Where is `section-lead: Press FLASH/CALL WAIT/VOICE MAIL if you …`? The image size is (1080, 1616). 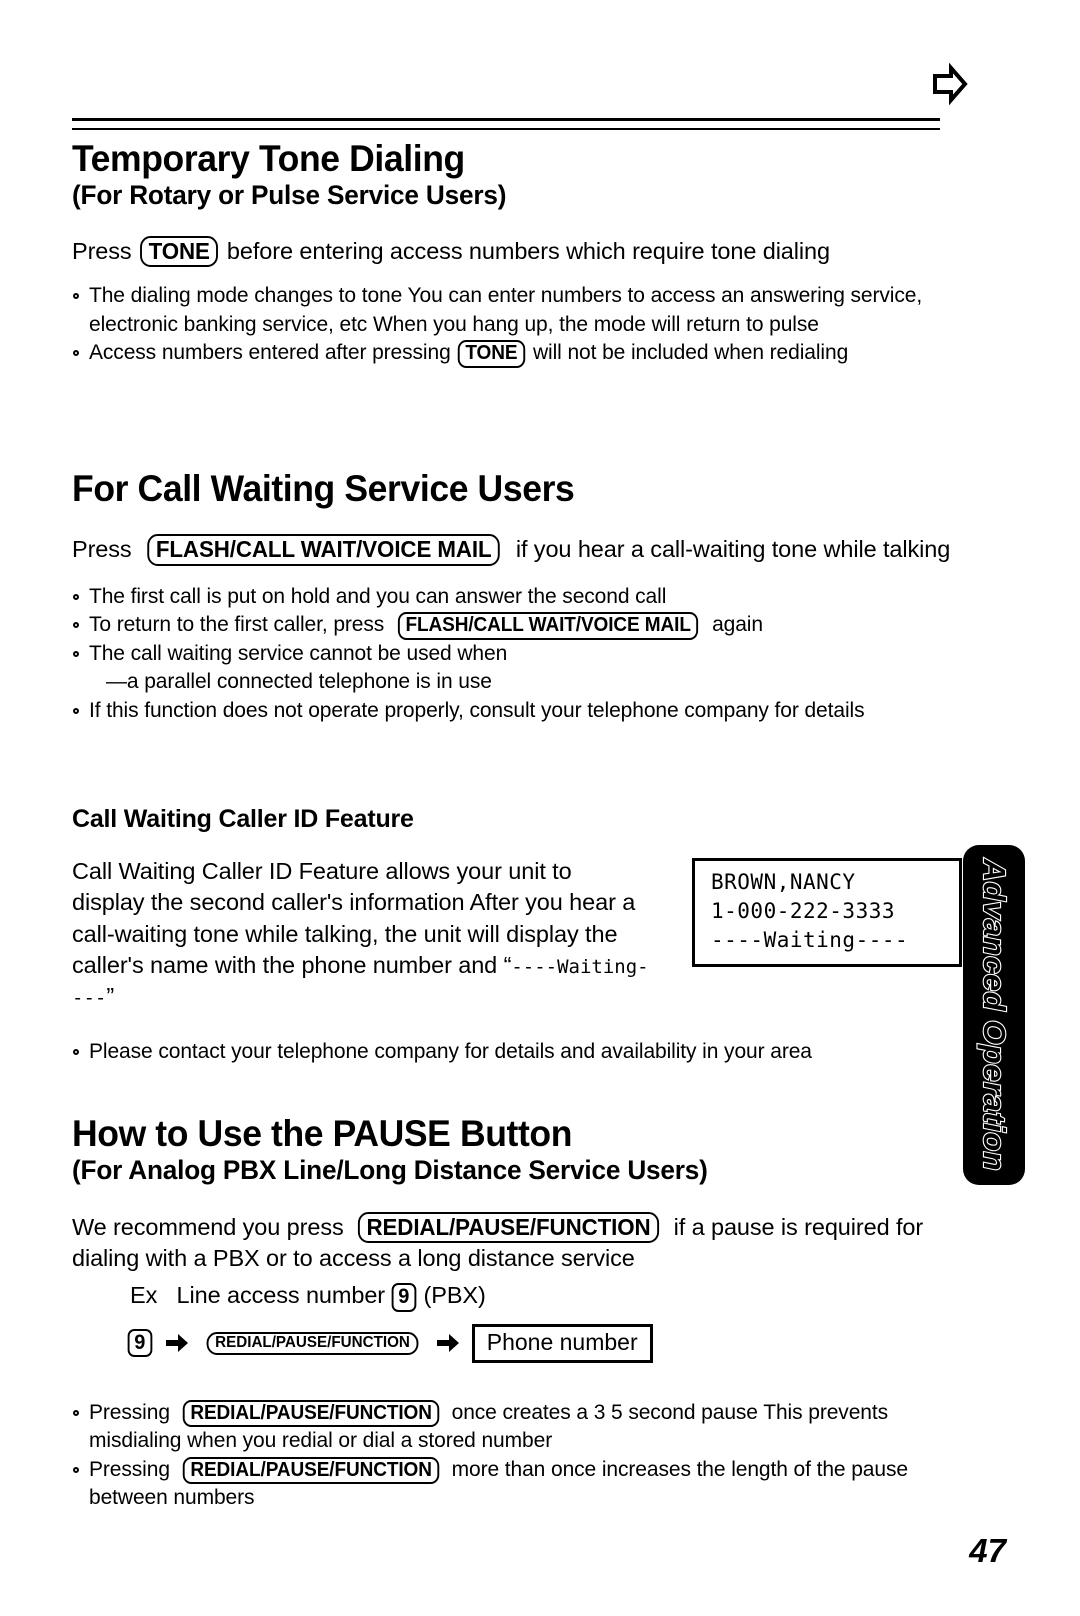 section-lead: Press FLASH/CALL WAIT/VOICE MAIL if you … is located at coordinates (514, 550).